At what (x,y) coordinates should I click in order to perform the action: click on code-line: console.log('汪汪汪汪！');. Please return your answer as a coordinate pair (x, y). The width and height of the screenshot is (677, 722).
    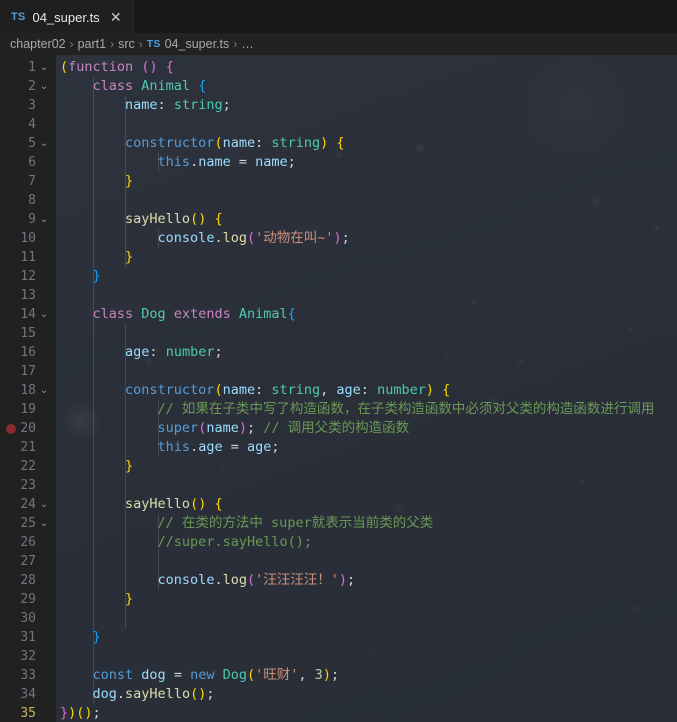
    Looking at the image, I should click on (366, 580).